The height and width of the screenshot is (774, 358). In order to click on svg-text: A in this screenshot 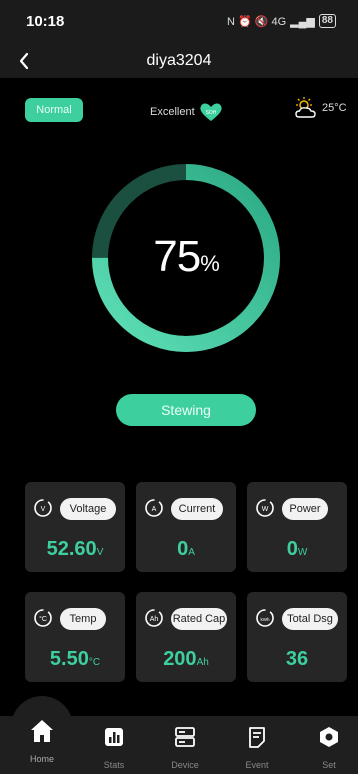, I will do `click(154, 509)`.